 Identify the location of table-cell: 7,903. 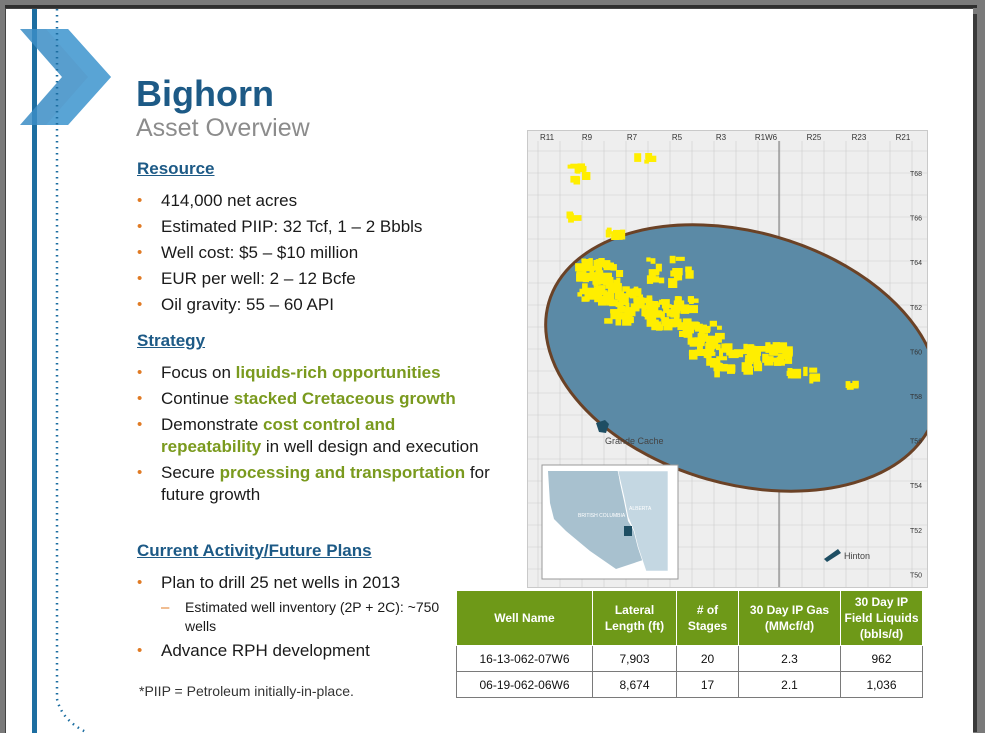
(634, 658).